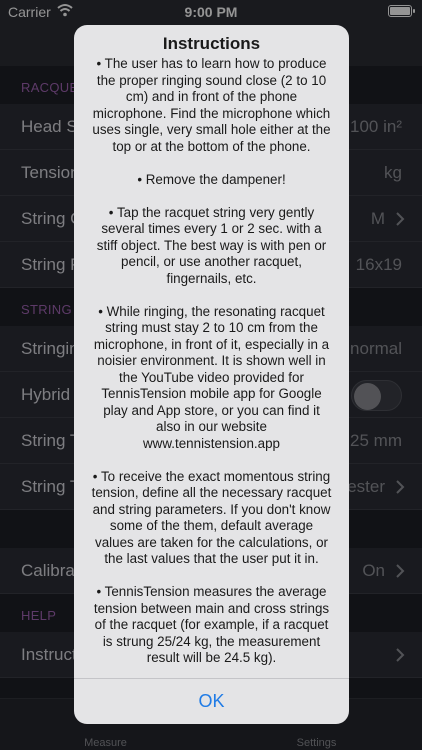  I want to click on alert-title: Instructions, so click(211, 43).